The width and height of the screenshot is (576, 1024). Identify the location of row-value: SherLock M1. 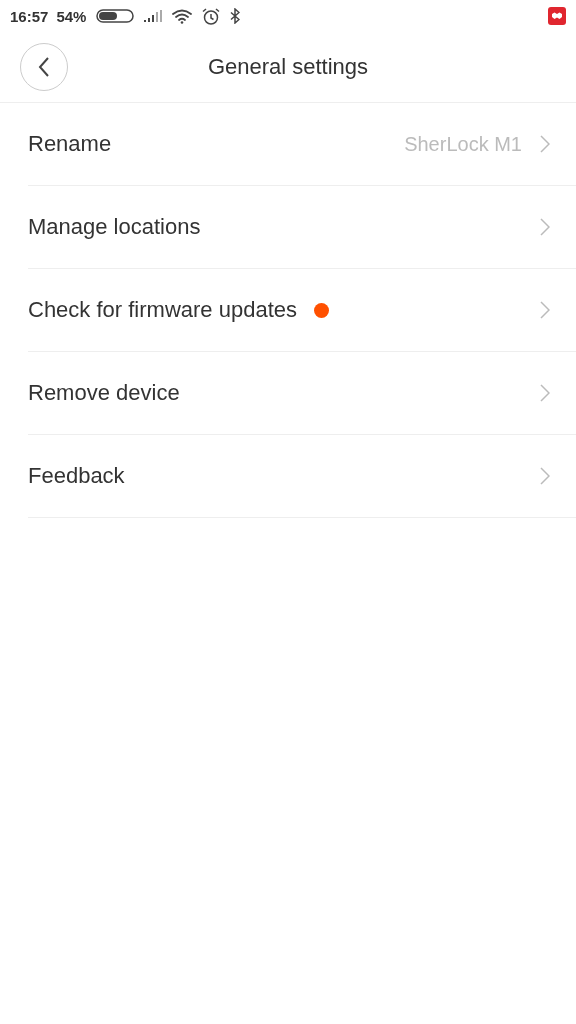
(463, 144).